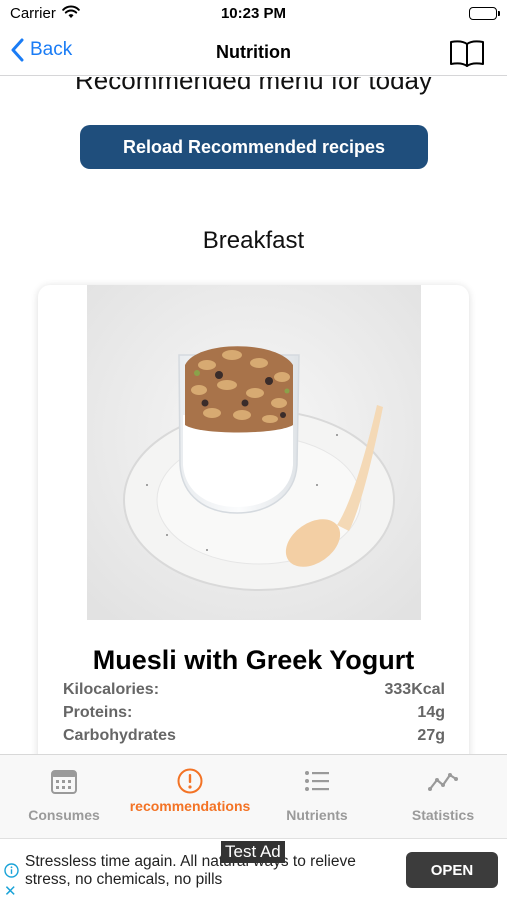 This screenshot has width=507, height=900. What do you see at coordinates (64, 797) in the screenshot?
I see `tab-consumes: Consumes` at bounding box center [64, 797].